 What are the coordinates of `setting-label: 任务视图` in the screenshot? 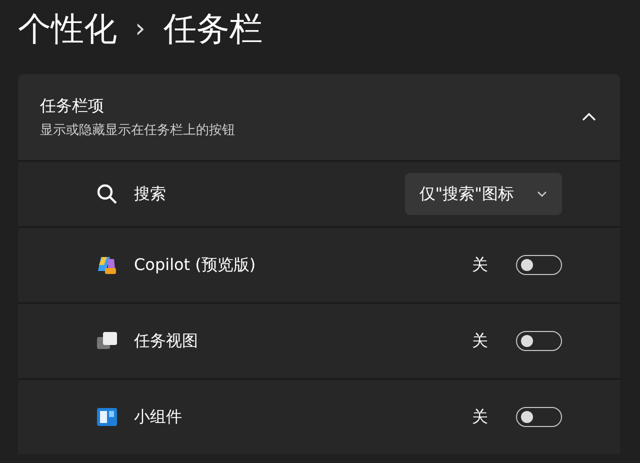 It's located at (166, 341).